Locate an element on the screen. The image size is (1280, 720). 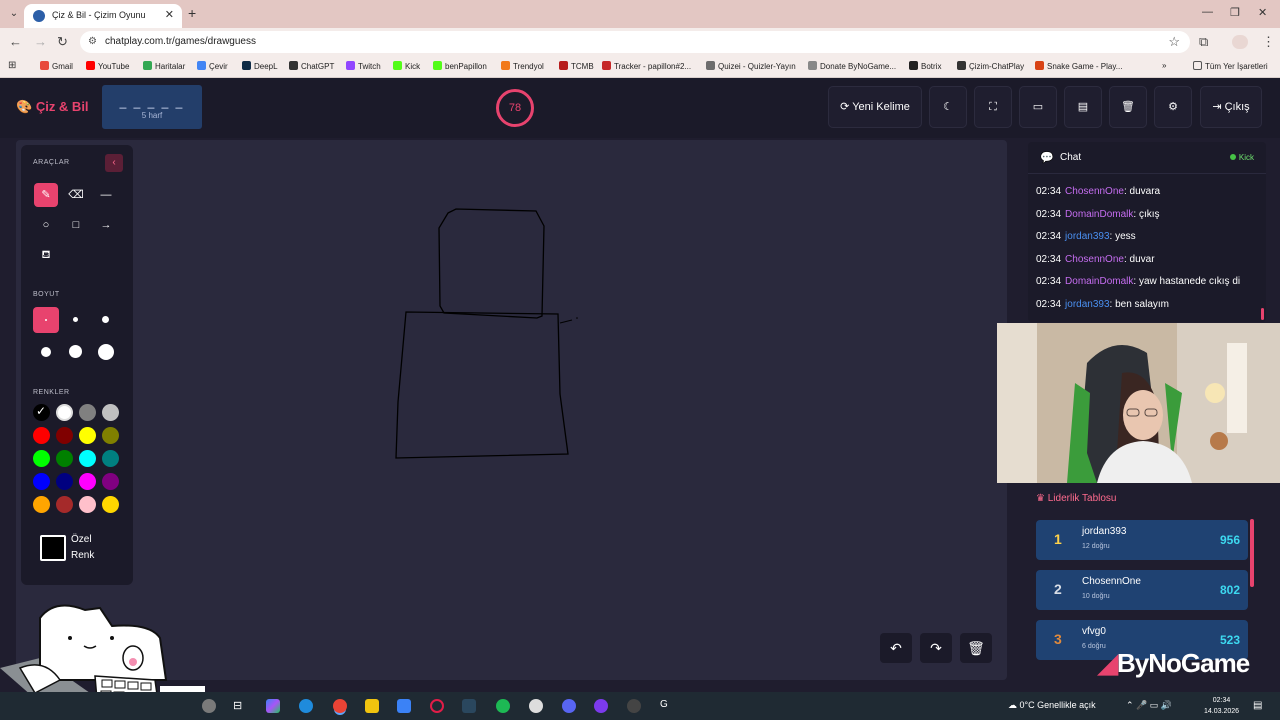
arrow-tool-button: → is located at coordinates (106, 225).